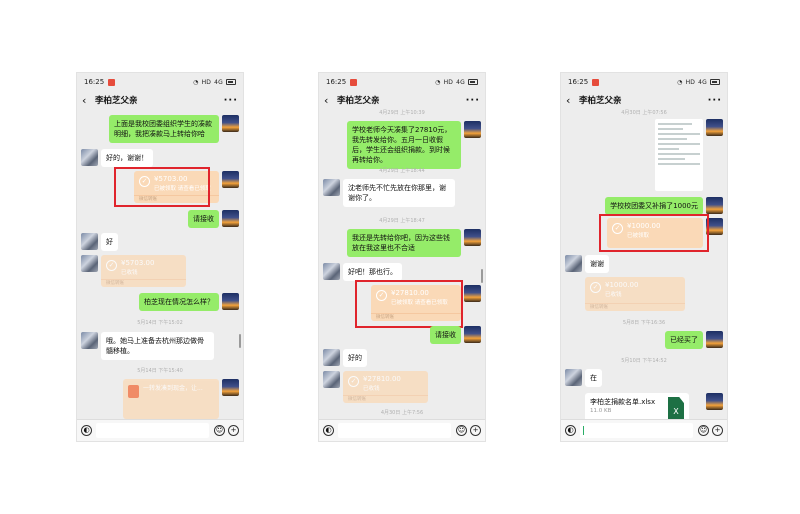 The image size is (800, 514). Describe the element at coordinates (593, 378) in the screenshot. I see `message-bubble-received: 在` at that location.